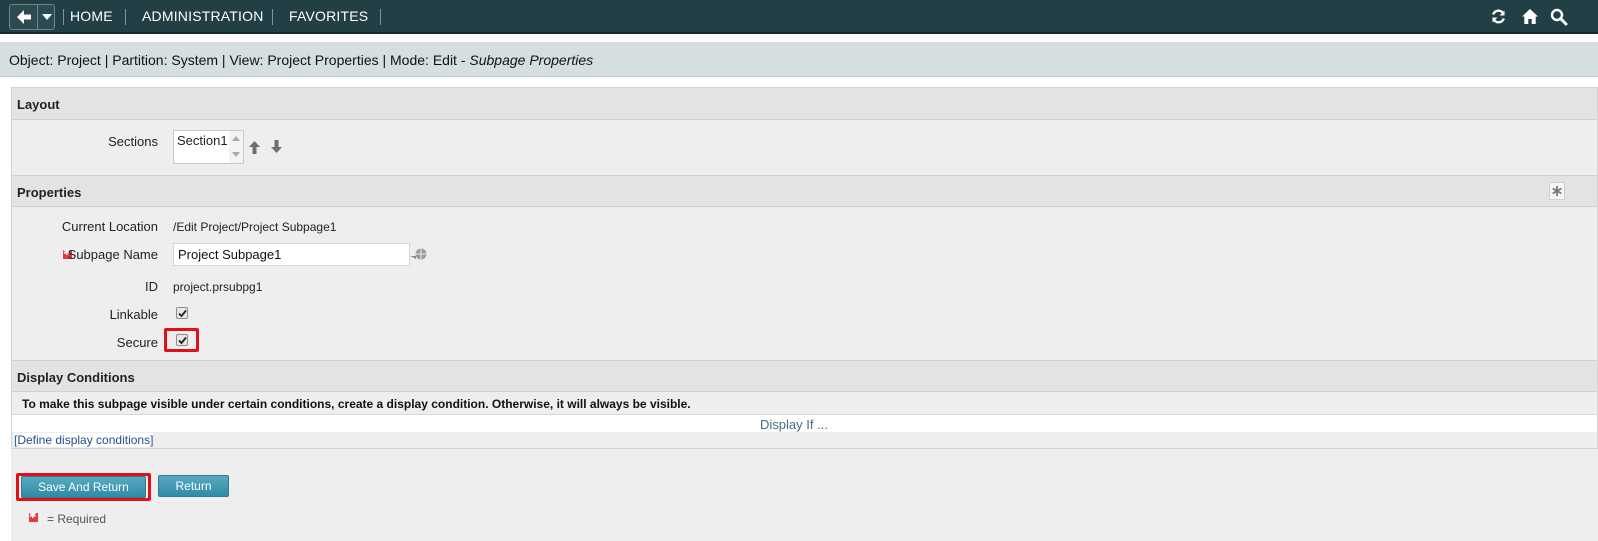  What do you see at coordinates (109, 226) in the screenshot?
I see `current-location-label: Current Location` at bounding box center [109, 226].